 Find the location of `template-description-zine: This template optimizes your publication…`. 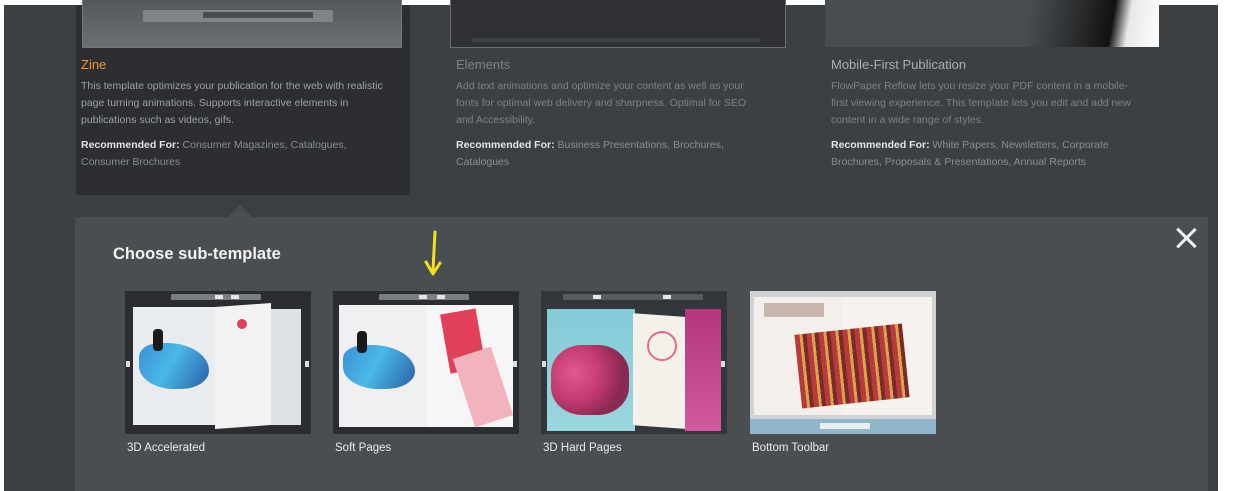

template-description-zine: This template optimizes your publication… is located at coordinates (232, 103).